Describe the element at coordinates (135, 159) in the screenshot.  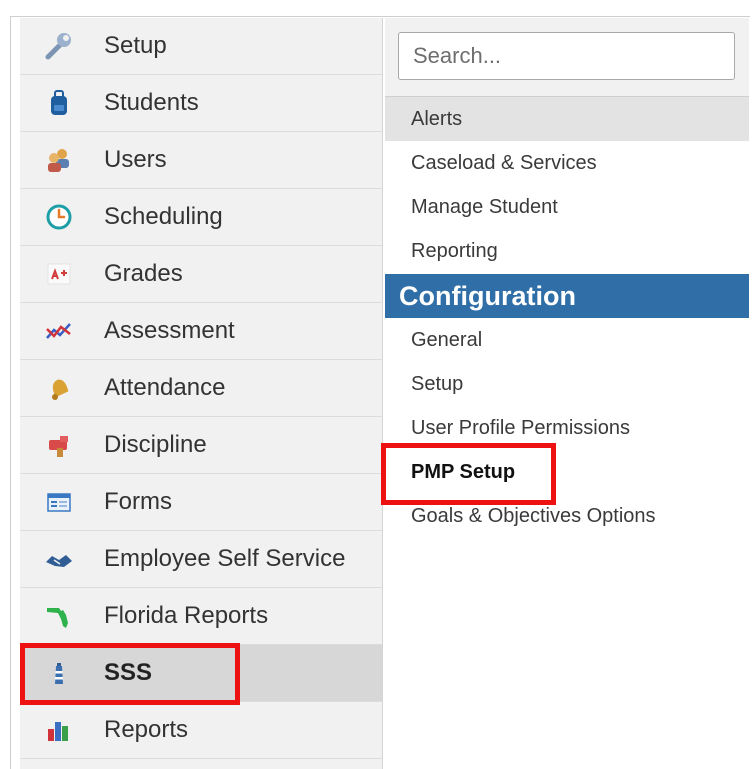
I see `nav-label: Users` at that location.